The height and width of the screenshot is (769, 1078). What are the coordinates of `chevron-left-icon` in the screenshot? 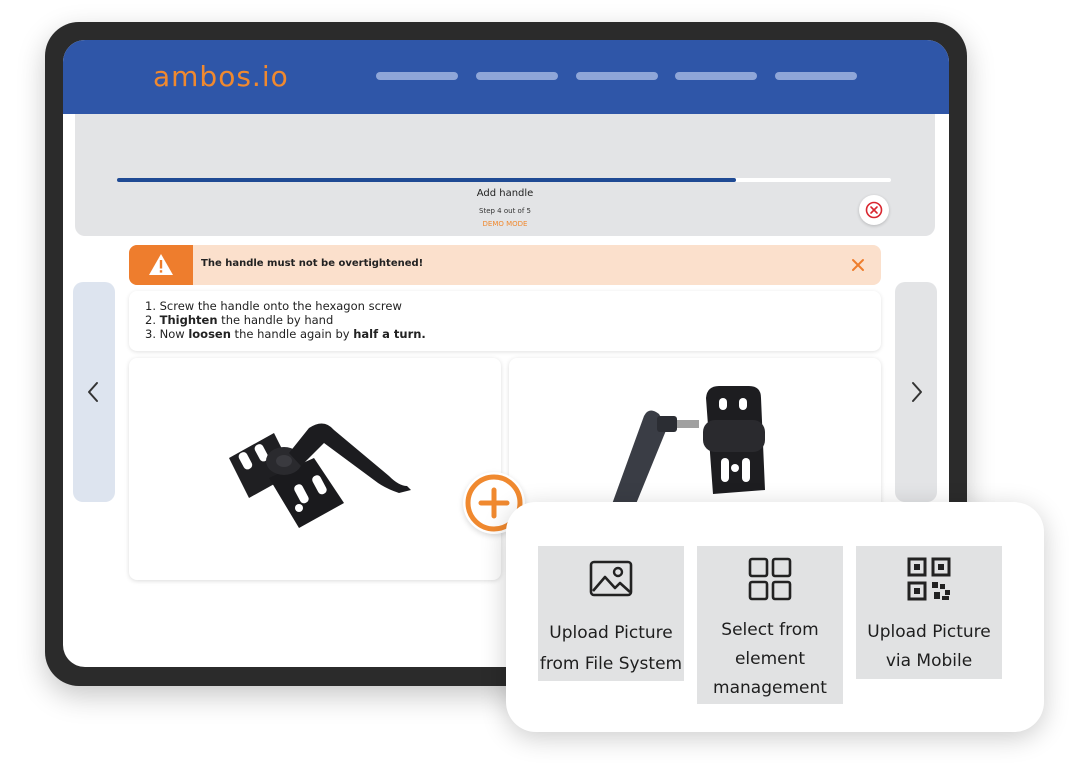 It's located at (93, 392).